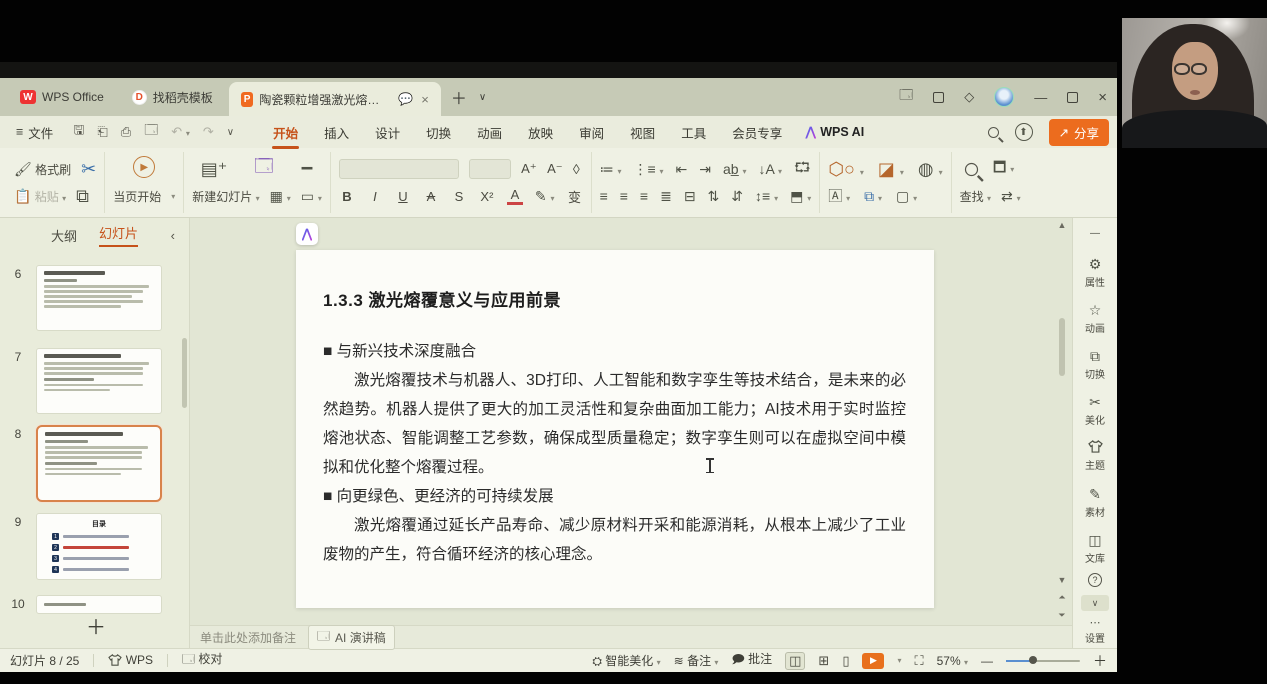 Image resolution: width=1267 pixels, height=684 pixels. Describe the element at coordinates (130, 661) in the screenshot. I see `wps-theme-button: WPS` at that location.